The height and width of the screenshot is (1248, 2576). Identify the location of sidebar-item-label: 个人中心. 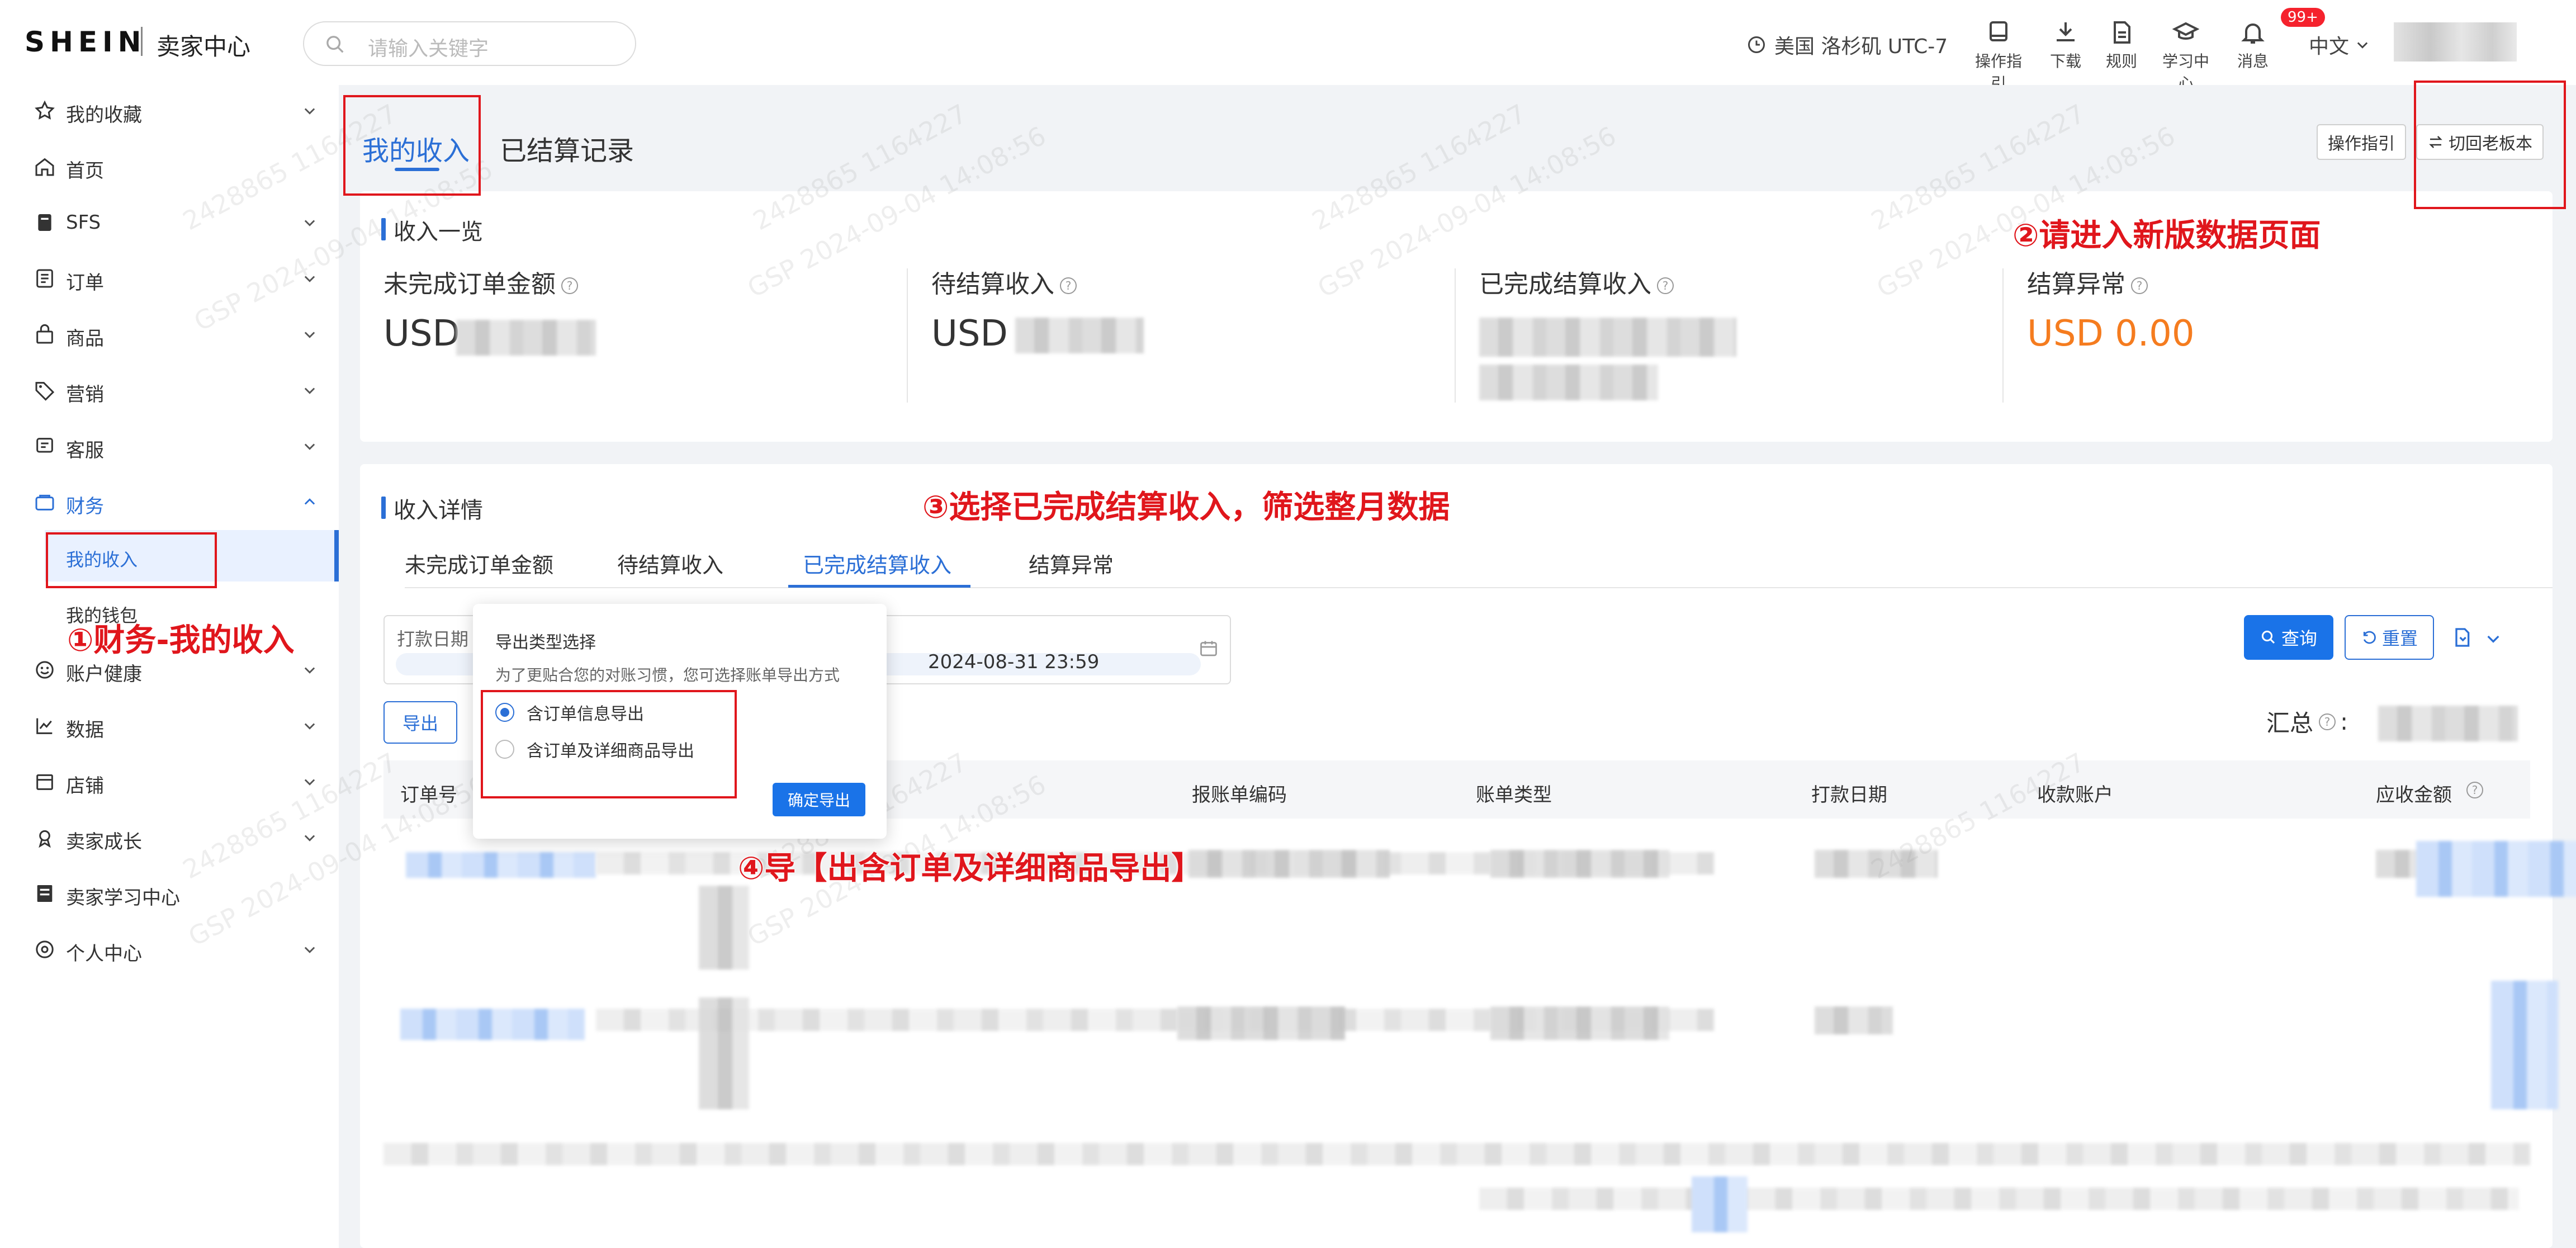
(104, 954).